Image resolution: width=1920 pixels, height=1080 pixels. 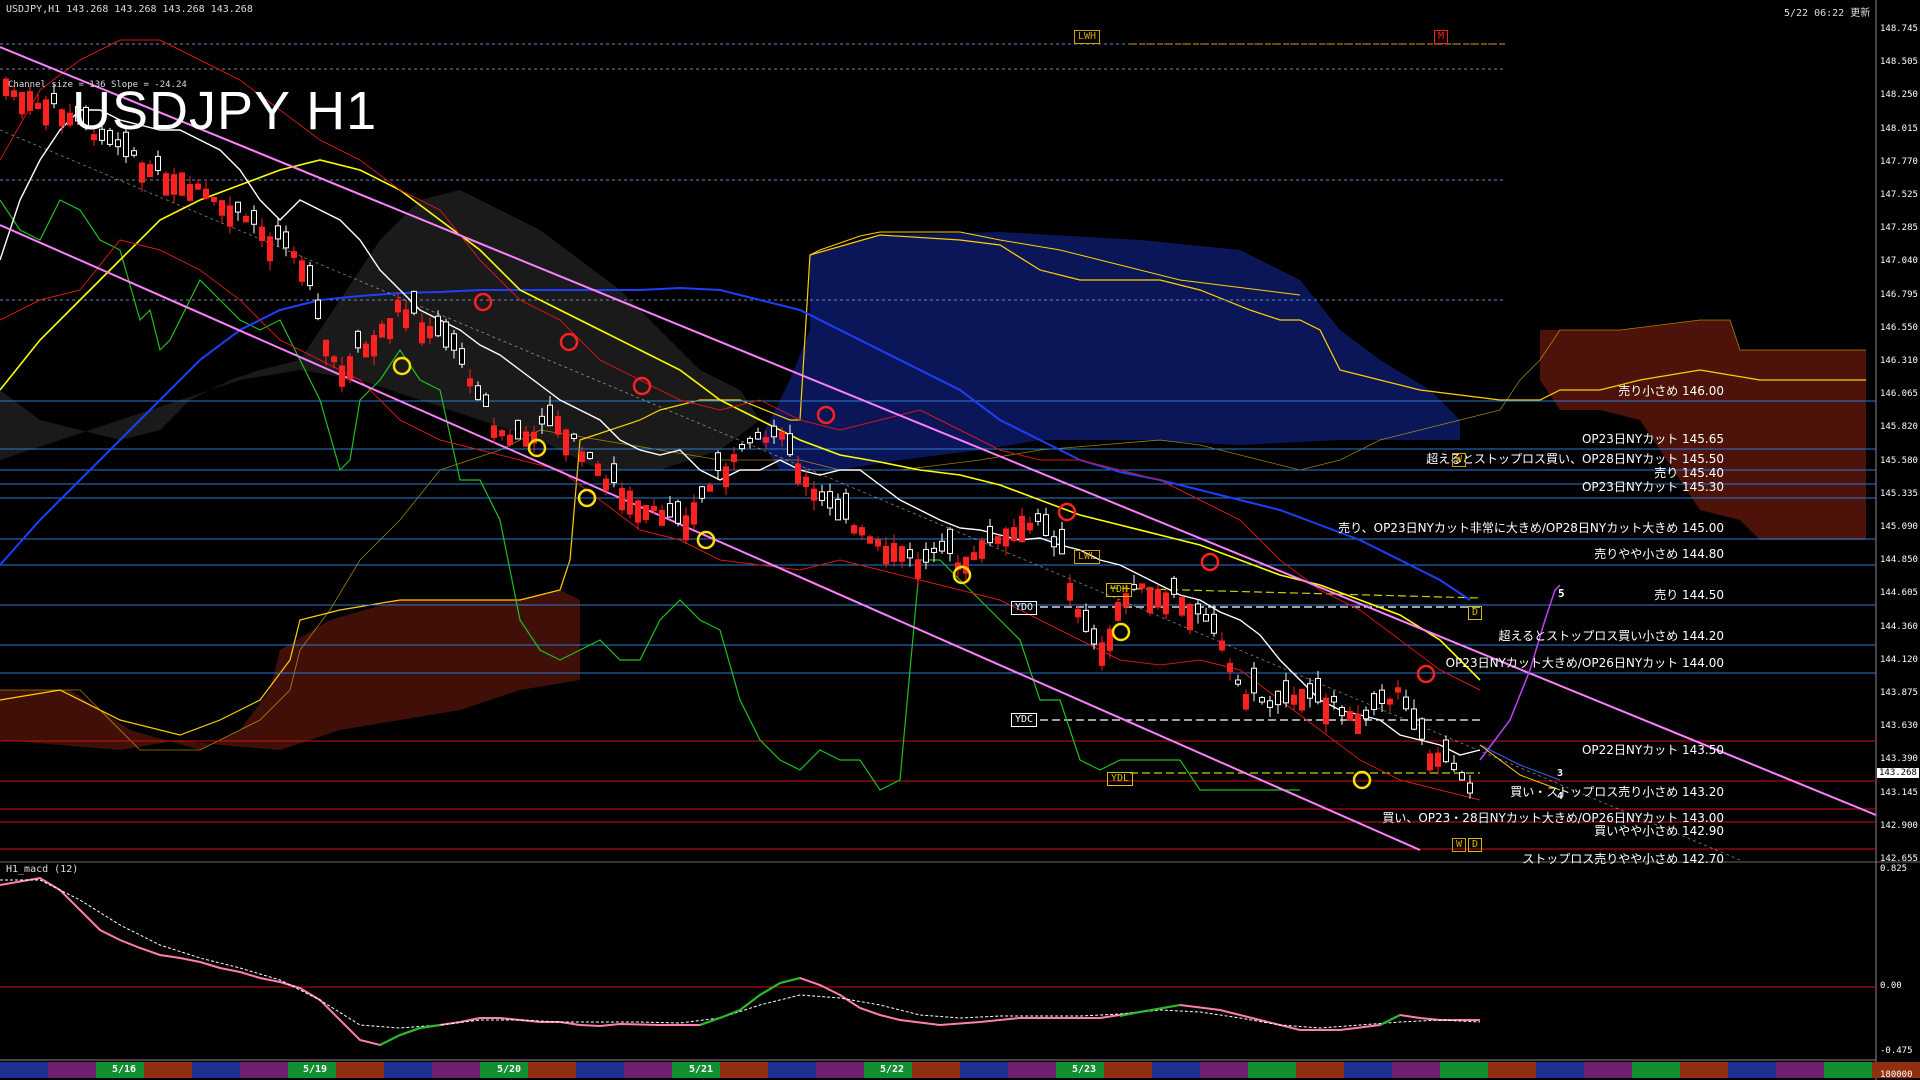 I want to click on level-note: OP22日NYカット 143.50, so click(x=1652, y=750).